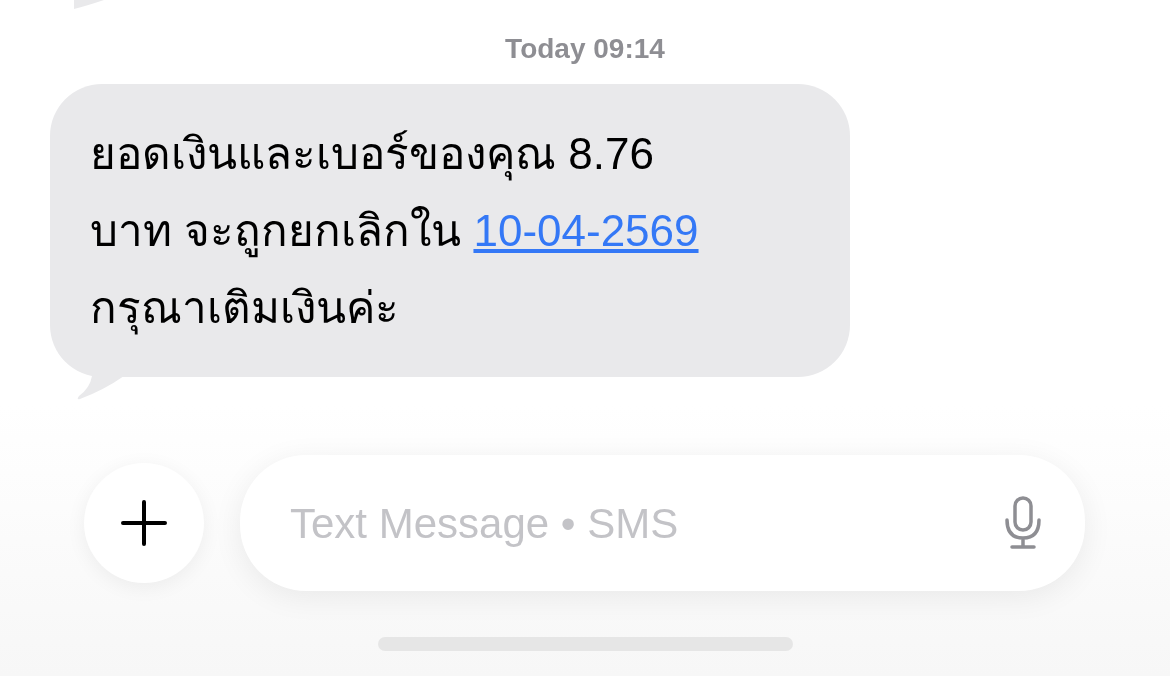 The width and height of the screenshot is (1170, 676). Describe the element at coordinates (646, 523) in the screenshot. I see `message-input: Text Message • SMS` at that location.